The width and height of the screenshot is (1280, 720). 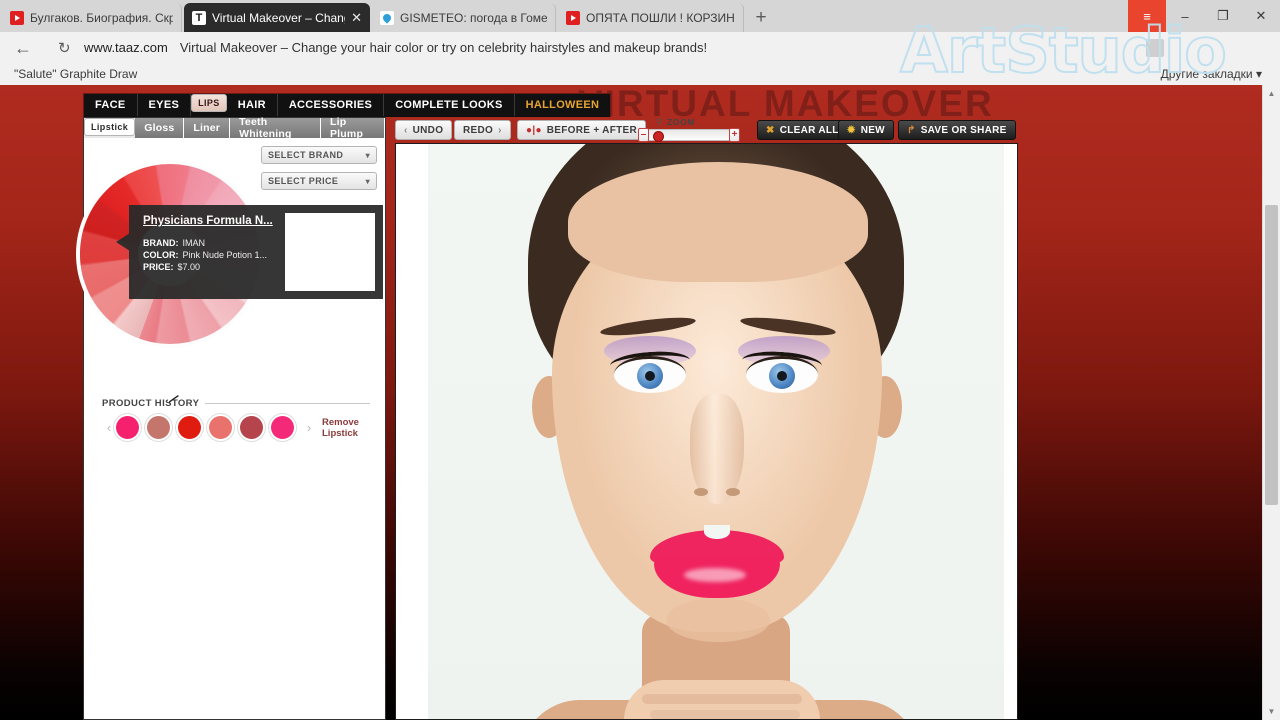 I want to click on artstudio-watermark: ArtStudio, so click(x=1063, y=50).